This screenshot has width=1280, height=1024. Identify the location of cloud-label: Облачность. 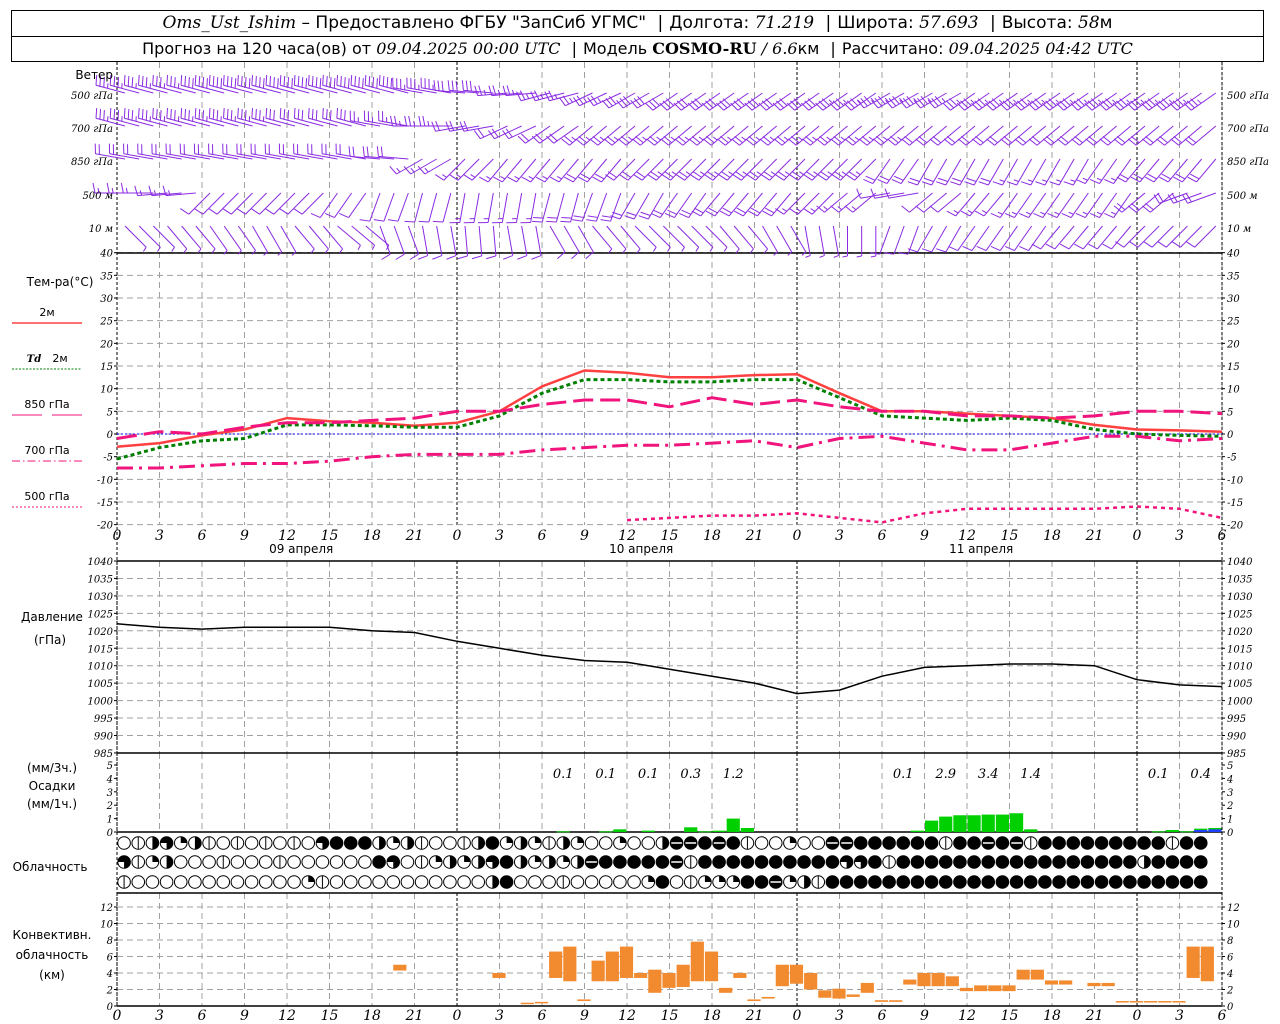
(50, 867).